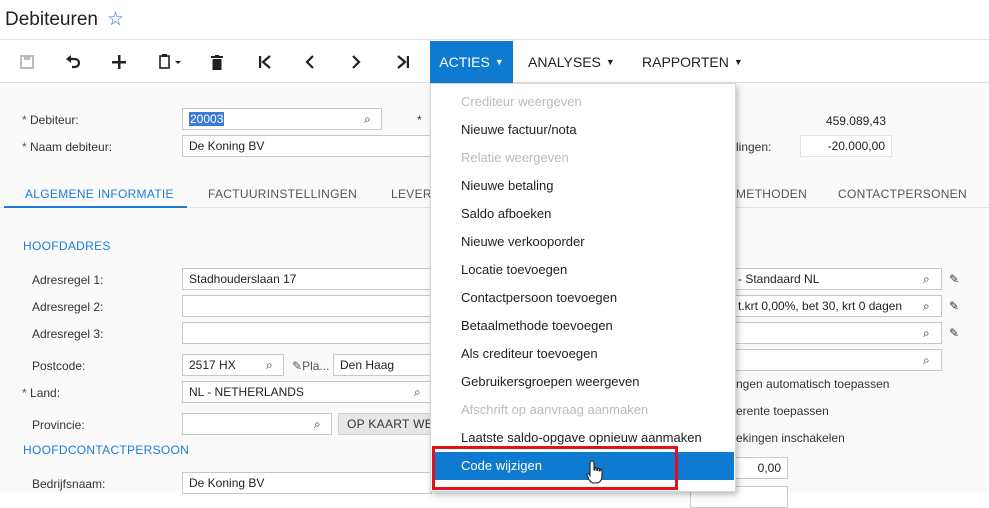 Image resolution: width=989 pixels, height=508 pixels. Describe the element at coordinates (902, 194) in the screenshot. I see `tab-contactpersonen: CONTACTPERSONEN` at that location.